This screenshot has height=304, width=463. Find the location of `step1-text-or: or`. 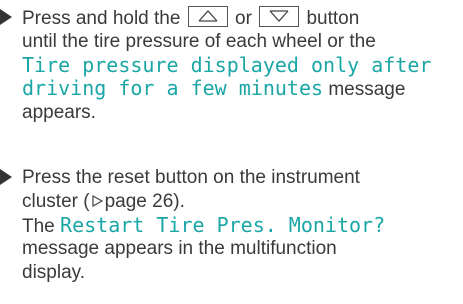

step1-text-or: or is located at coordinates (243, 18).